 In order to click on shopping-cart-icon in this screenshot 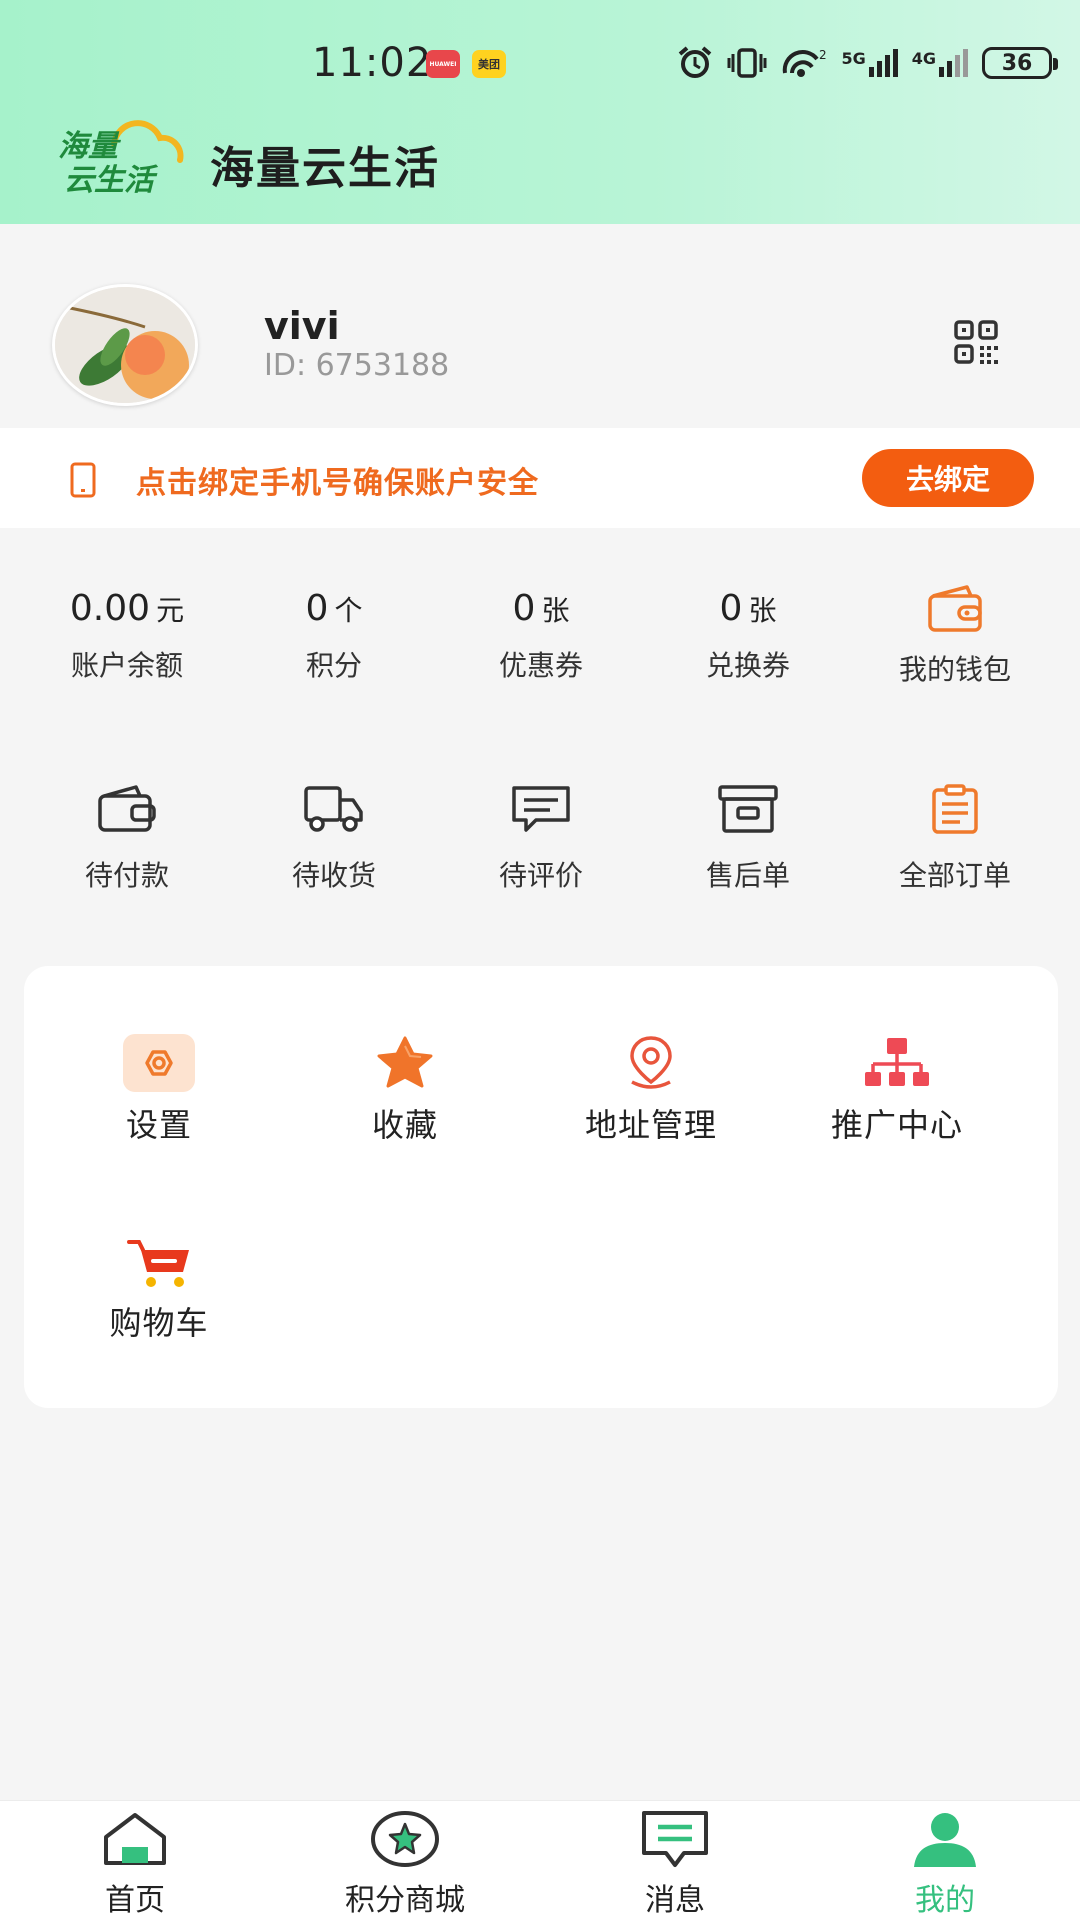, I will do `click(158, 1263)`.